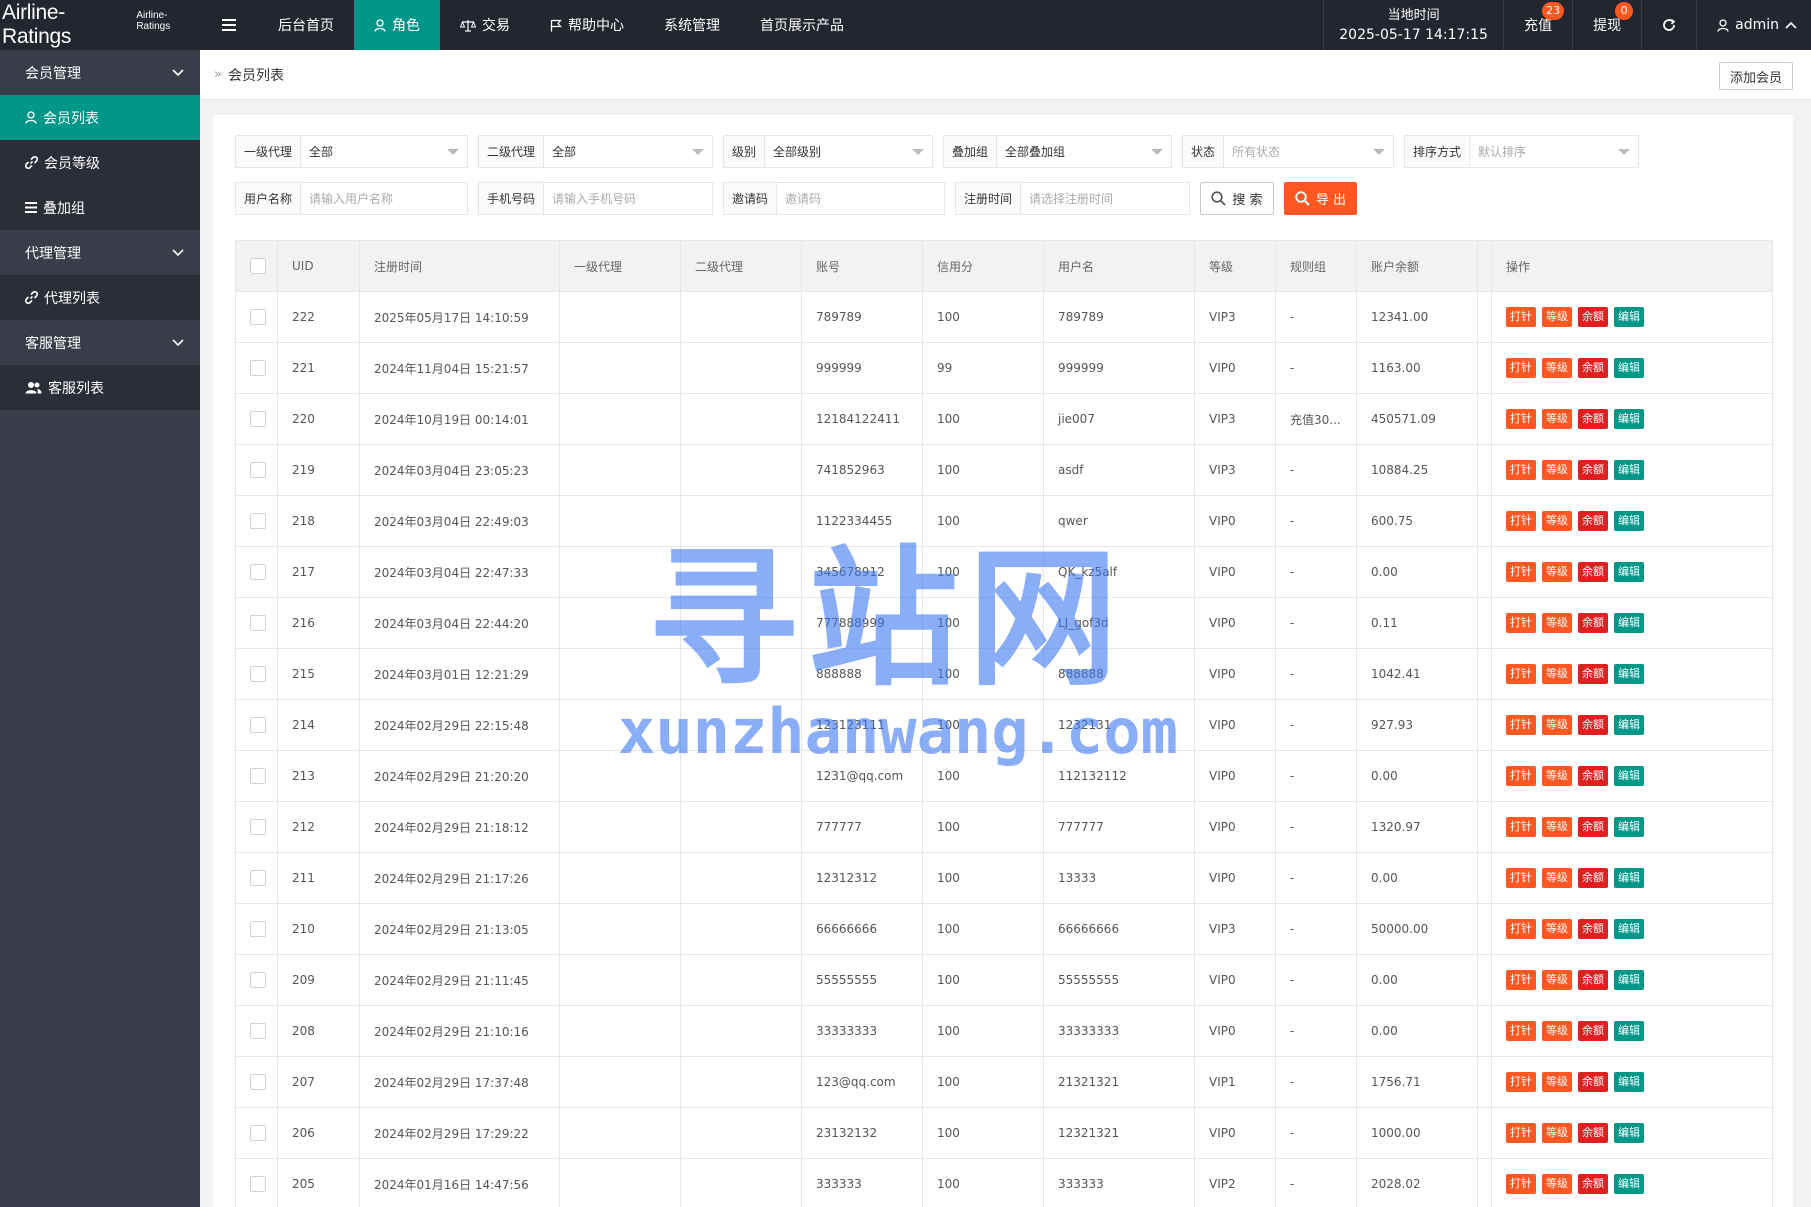  I want to click on status-select: 状态 所有状态, so click(1288, 151).